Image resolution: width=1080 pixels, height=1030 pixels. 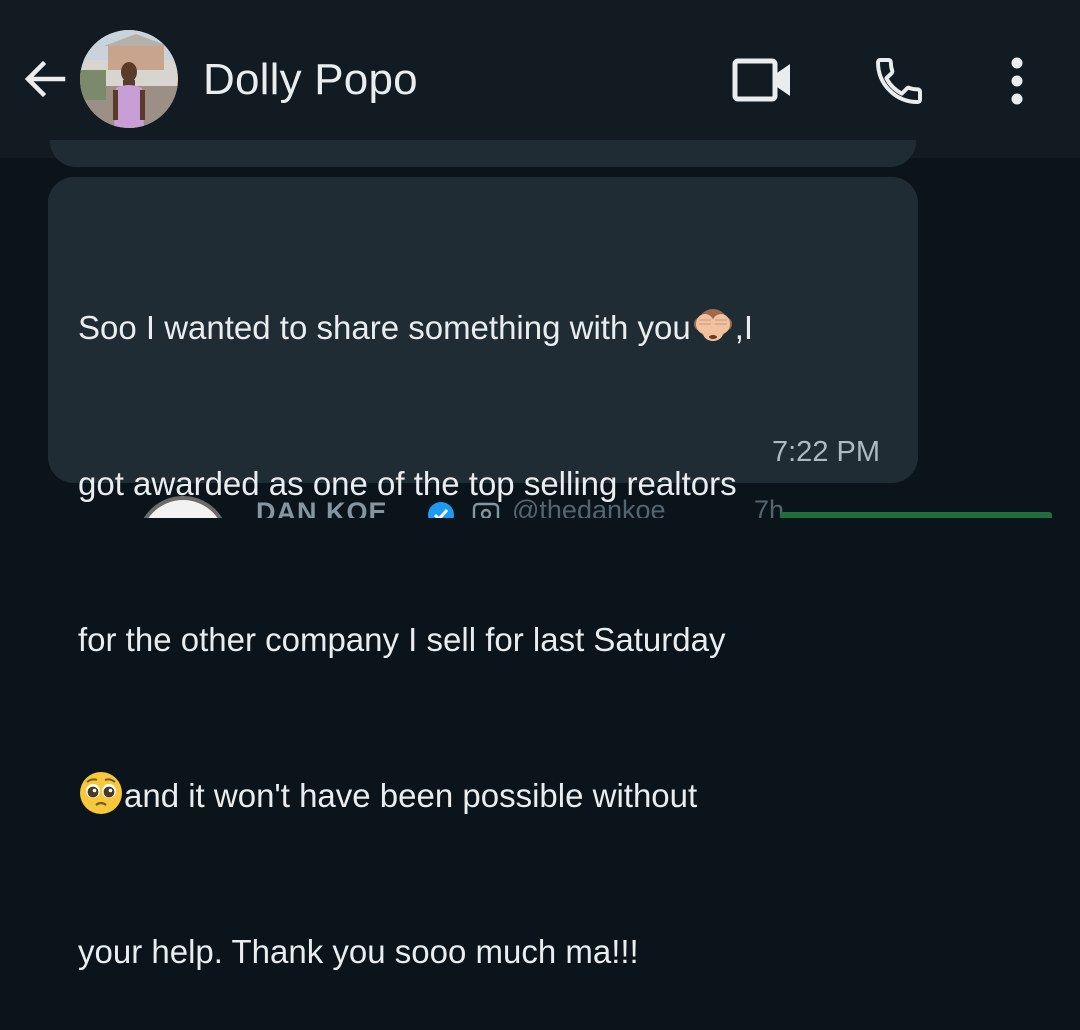 What do you see at coordinates (589, 506) in the screenshot?
I see `next-sender-handle: @thedankoe` at bounding box center [589, 506].